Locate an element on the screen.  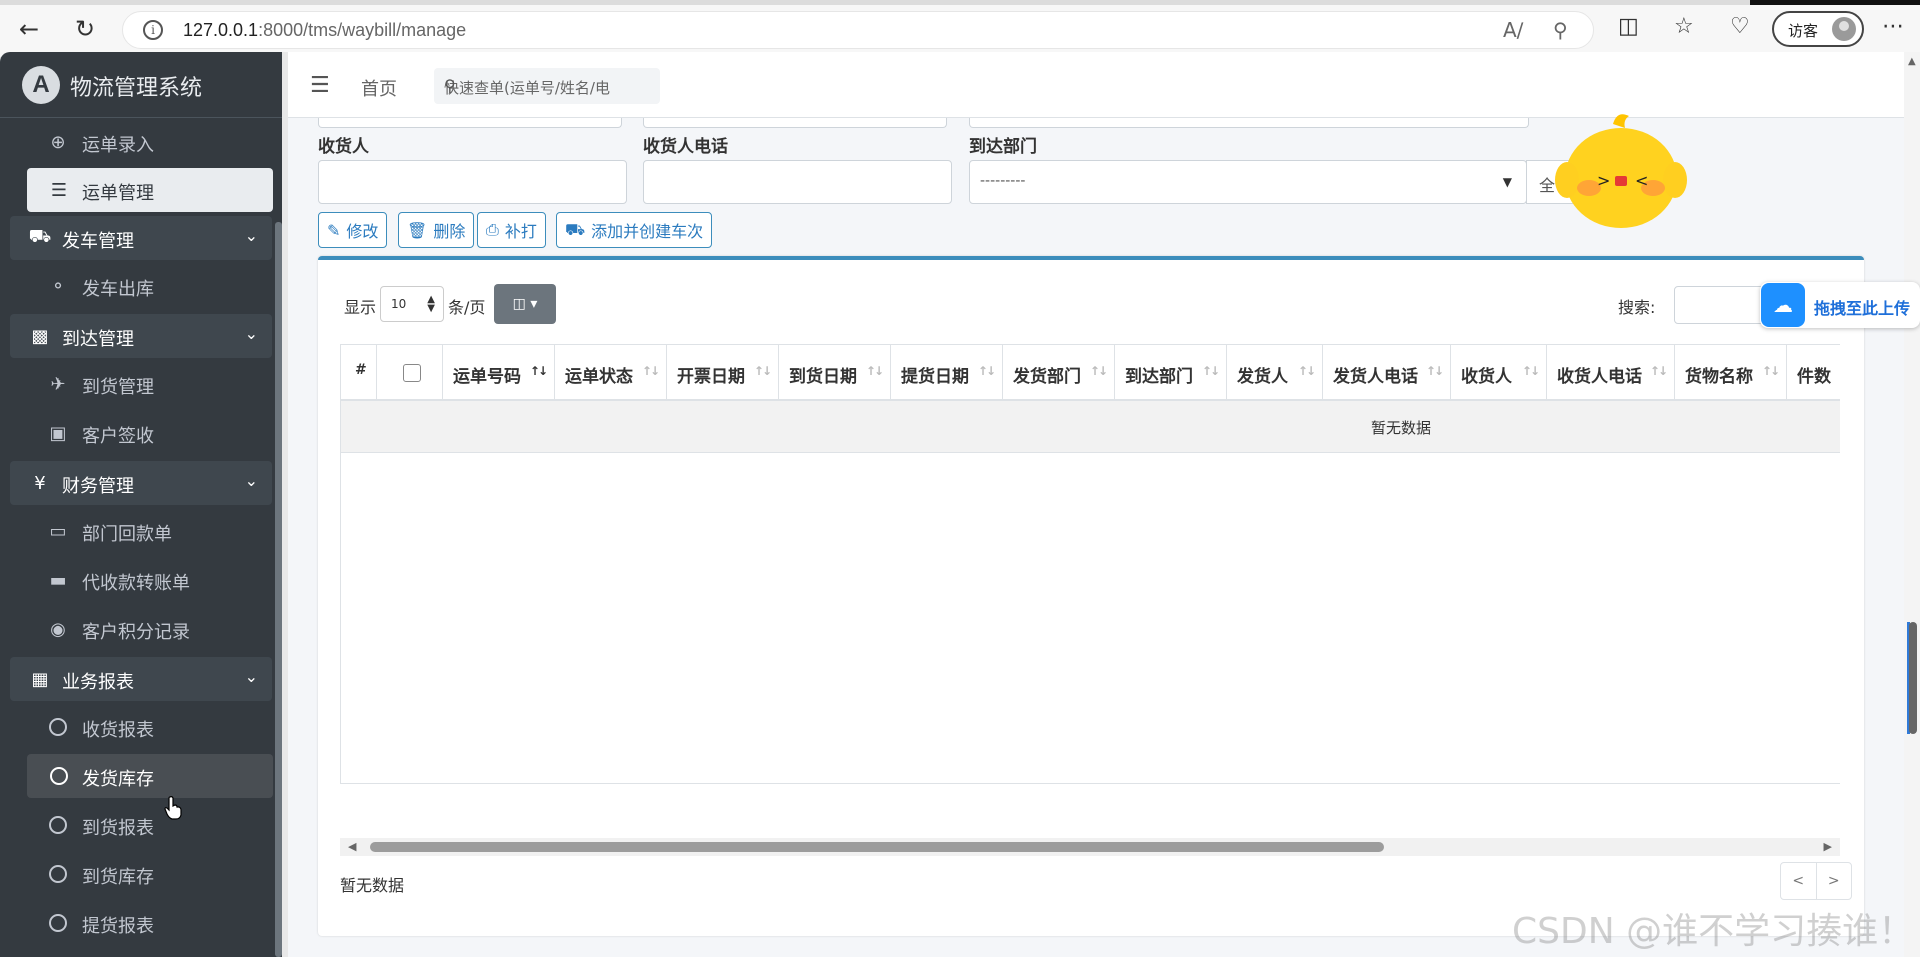
col-pickup-date: 提货日期 ↑↓ is located at coordinates (947, 373).